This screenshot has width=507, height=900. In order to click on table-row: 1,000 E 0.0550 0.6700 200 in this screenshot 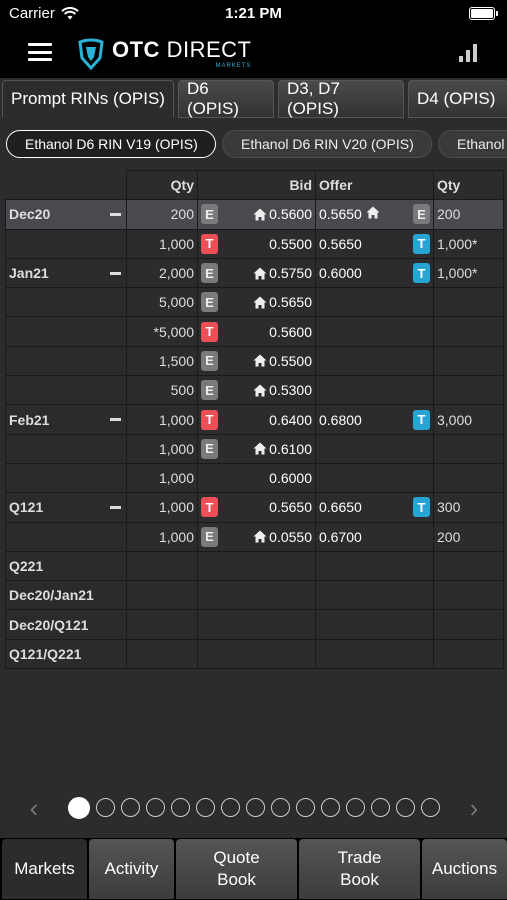, I will do `click(254, 536)`.